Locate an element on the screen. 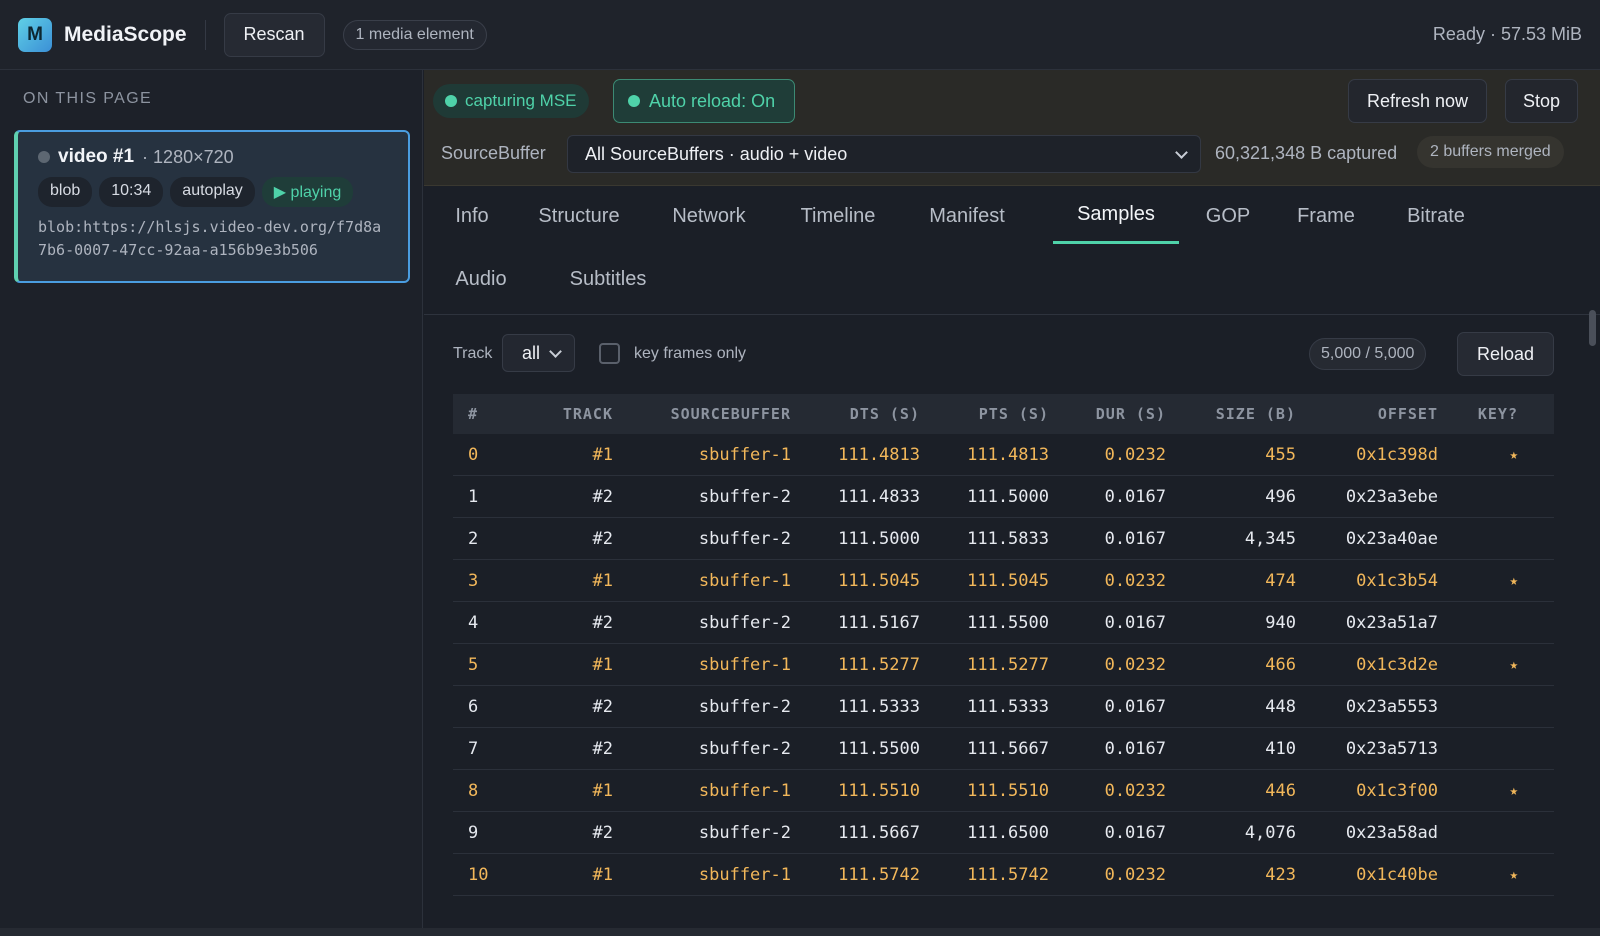 This screenshot has height=936, width=1600. sourcebuffer-select: All SourceBuffers · audio + video is located at coordinates (884, 154).